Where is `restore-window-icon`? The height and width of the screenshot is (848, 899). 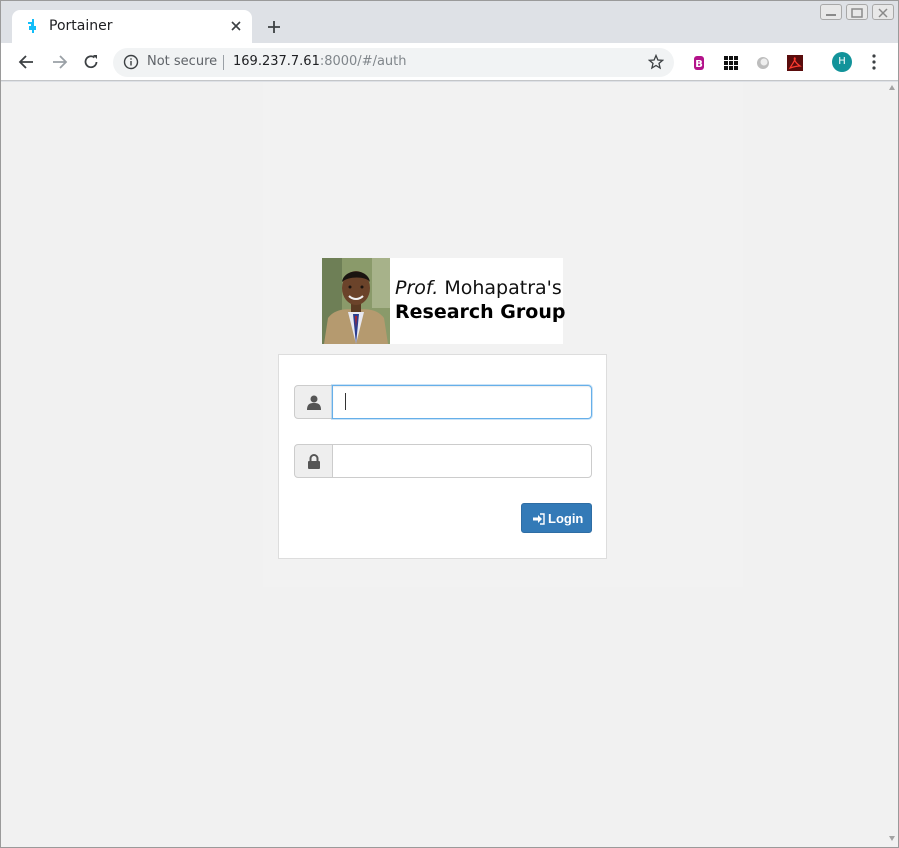 restore-window-icon is located at coordinates (857, 12).